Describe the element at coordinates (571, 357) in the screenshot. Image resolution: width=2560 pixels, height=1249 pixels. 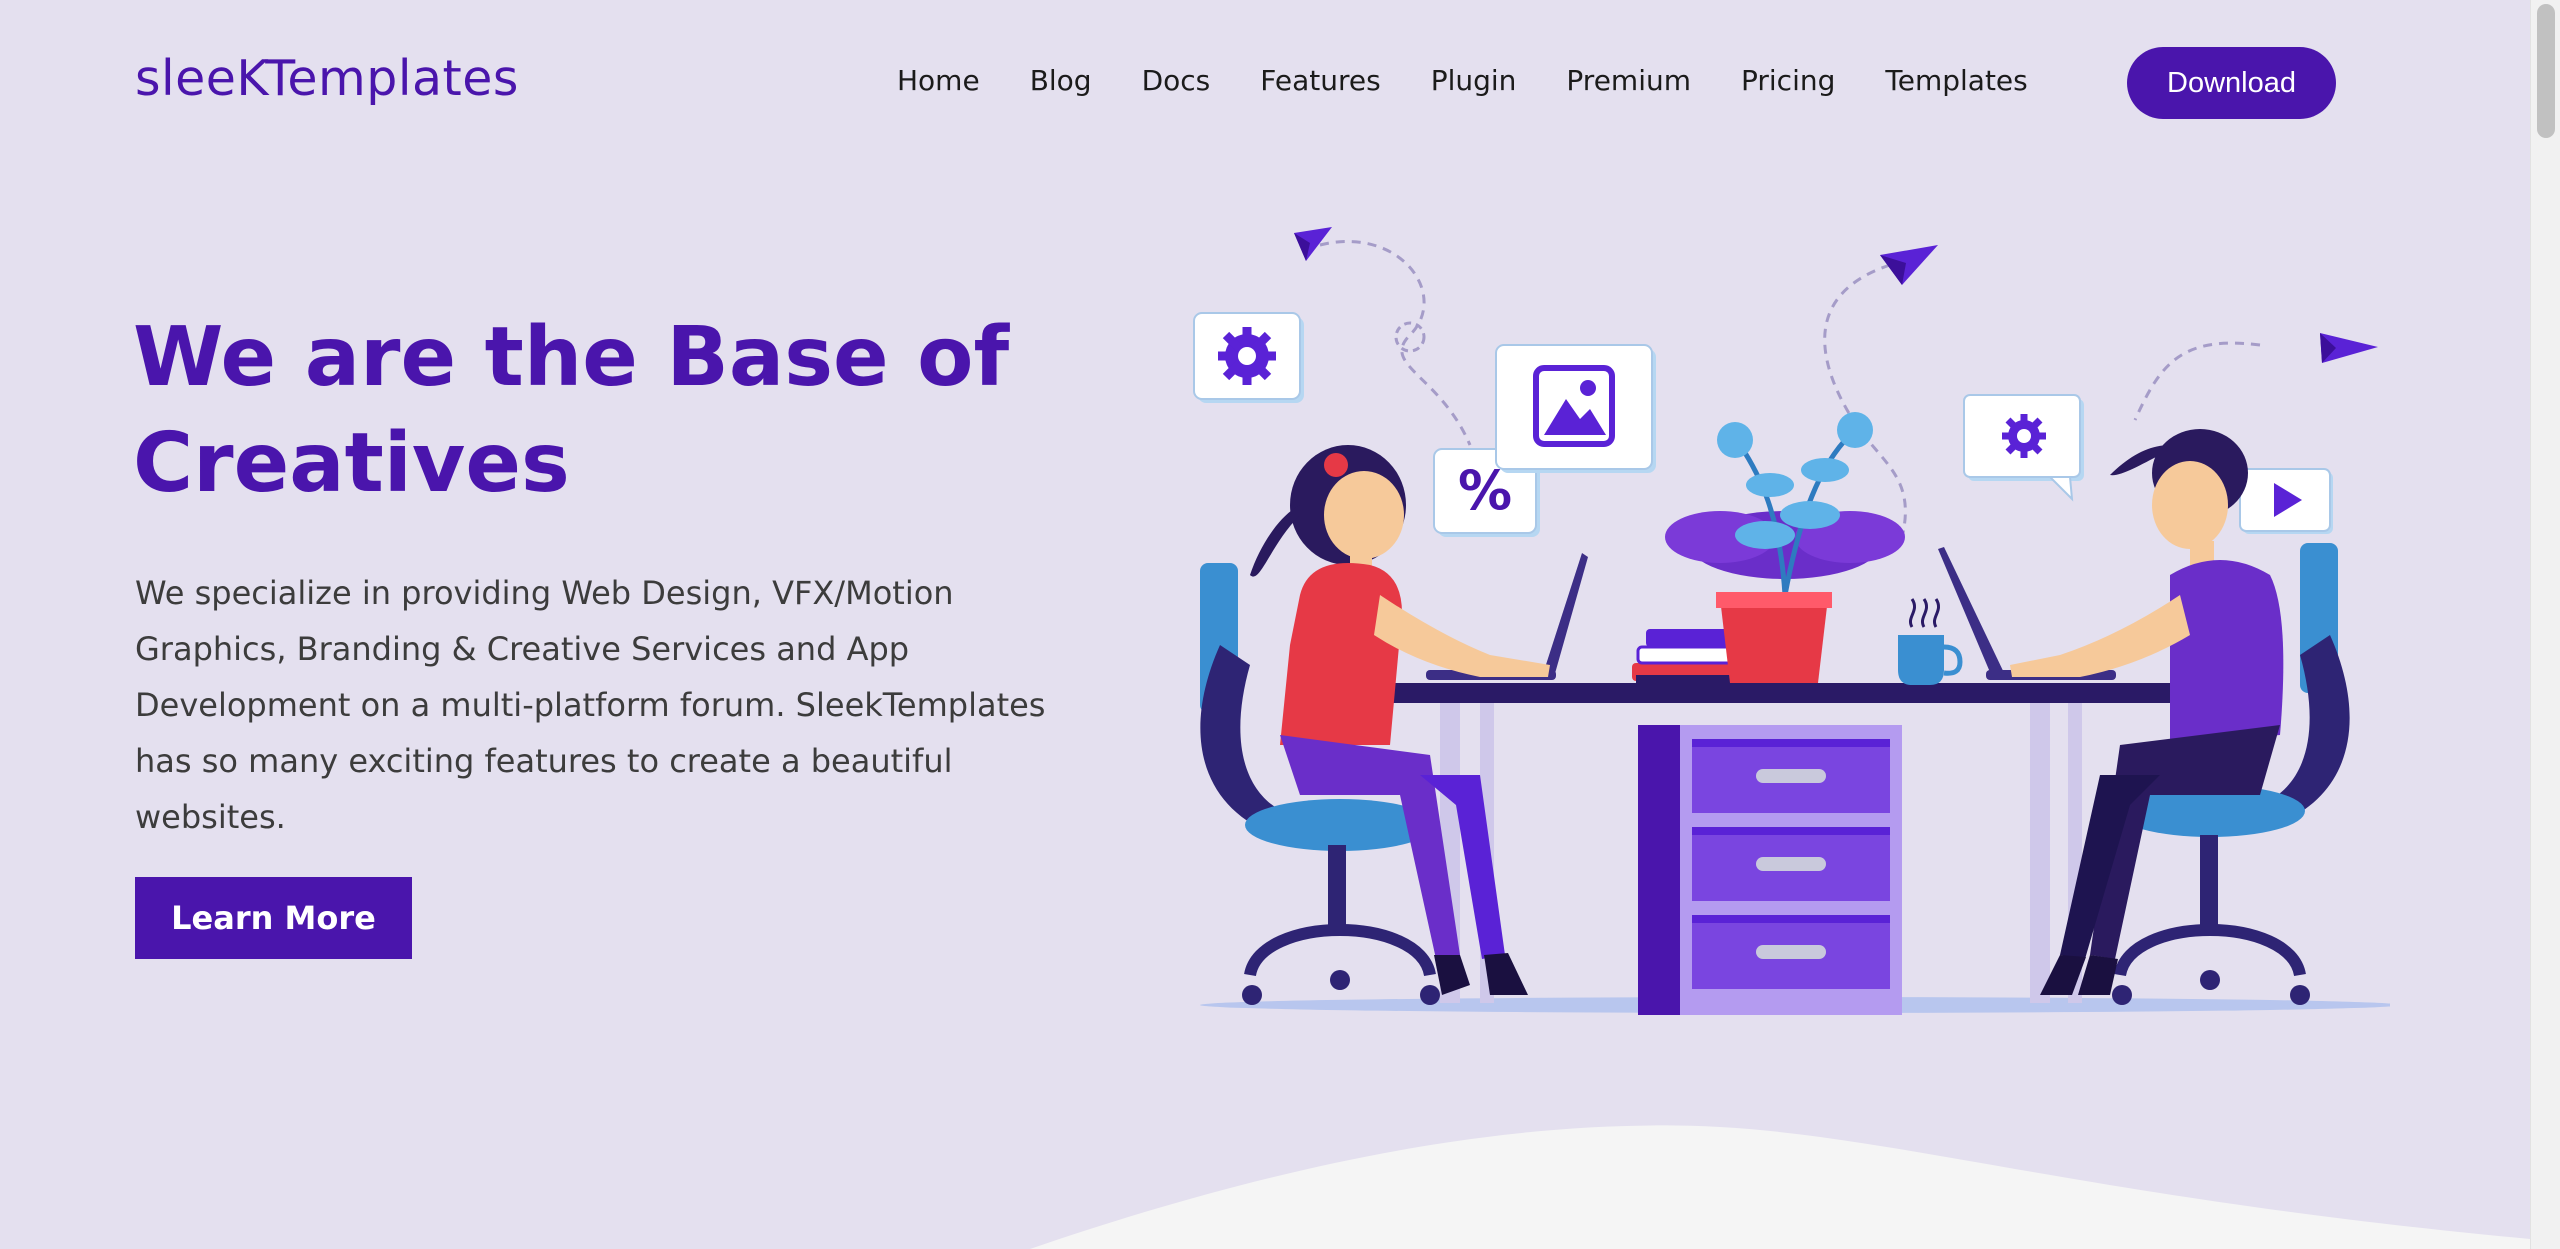
I see `hero-title-line-1: We are the Base of` at that location.